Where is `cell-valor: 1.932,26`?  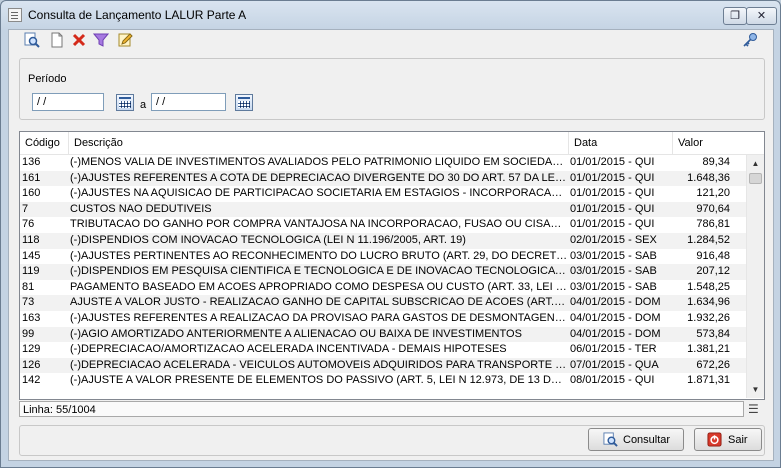 cell-valor: 1.932,26 is located at coordinates (708, 317).